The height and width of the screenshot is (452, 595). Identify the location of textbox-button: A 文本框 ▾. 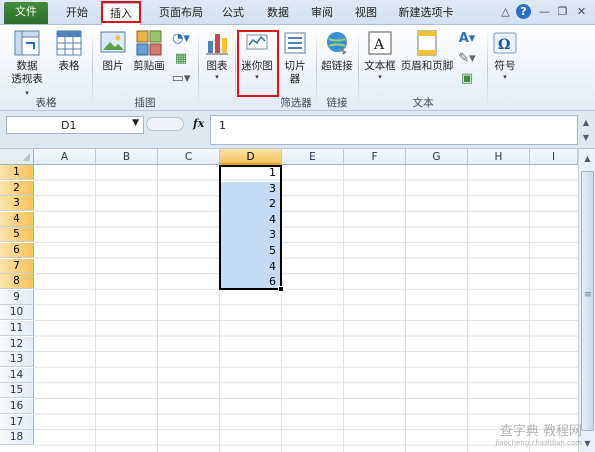
(380, 55).